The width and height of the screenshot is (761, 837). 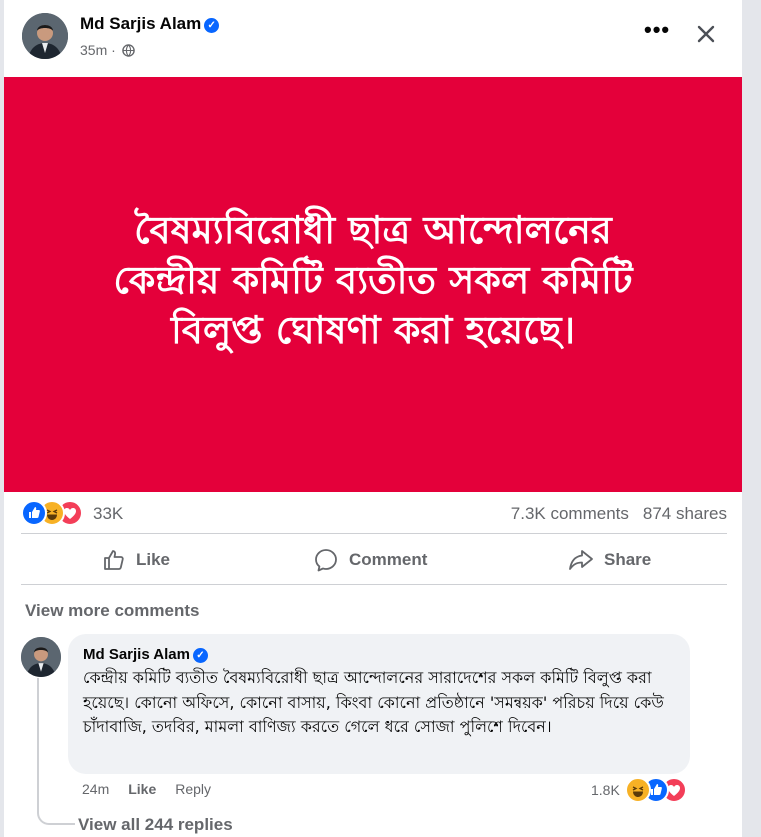 I want to click on view-replies-link: View all 244 replies, so click(x=155, y=825).